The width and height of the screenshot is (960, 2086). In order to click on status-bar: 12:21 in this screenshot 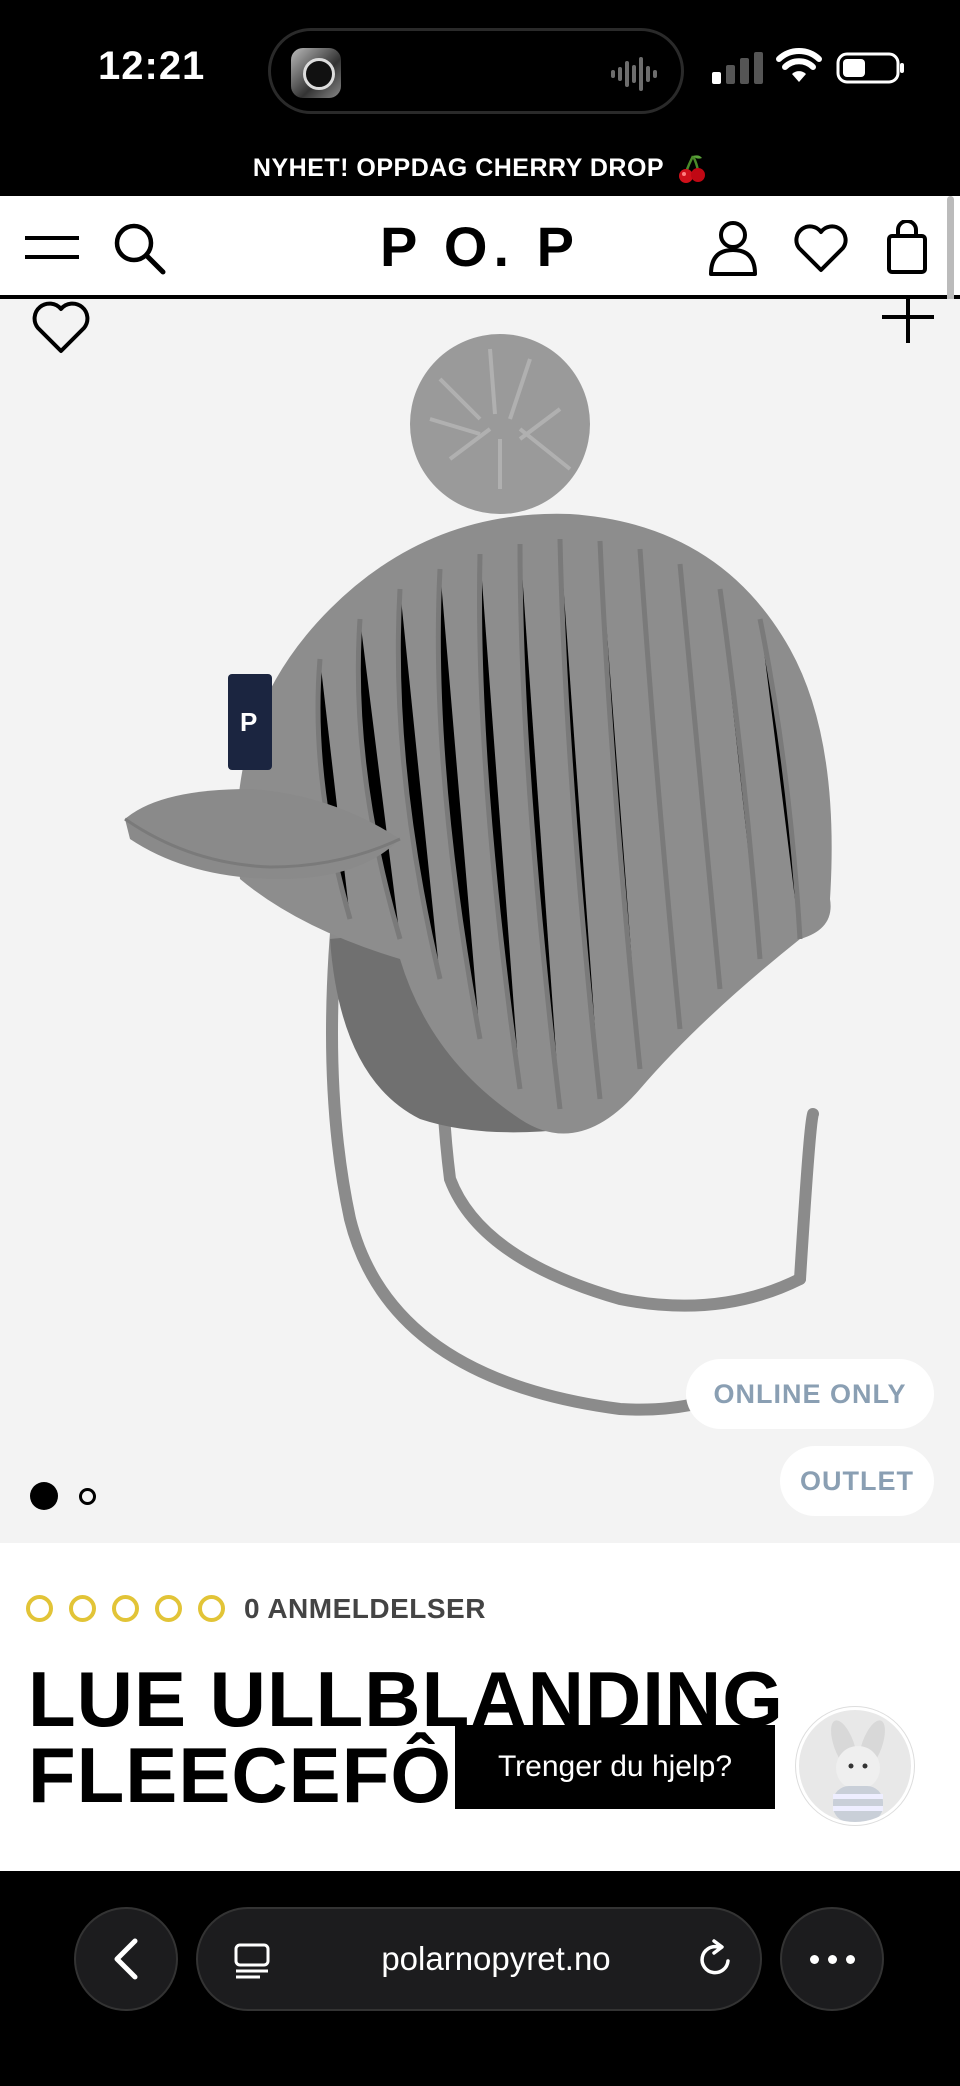, I will do `click(480, 70)`.